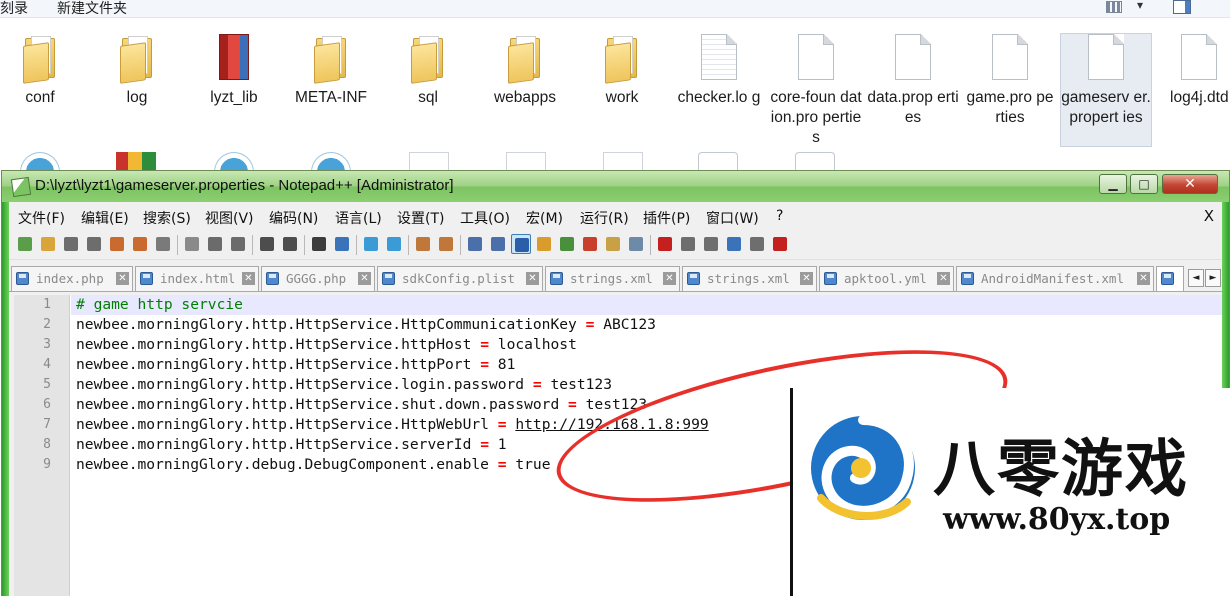 Image resolution: width=1230 pixels, height=596 pixels. What do you see at coordinates (234, 71) in the screenshot?
I see `file-item-lyzt-lib: lyzt_lib` at bounding box center [234, 71].